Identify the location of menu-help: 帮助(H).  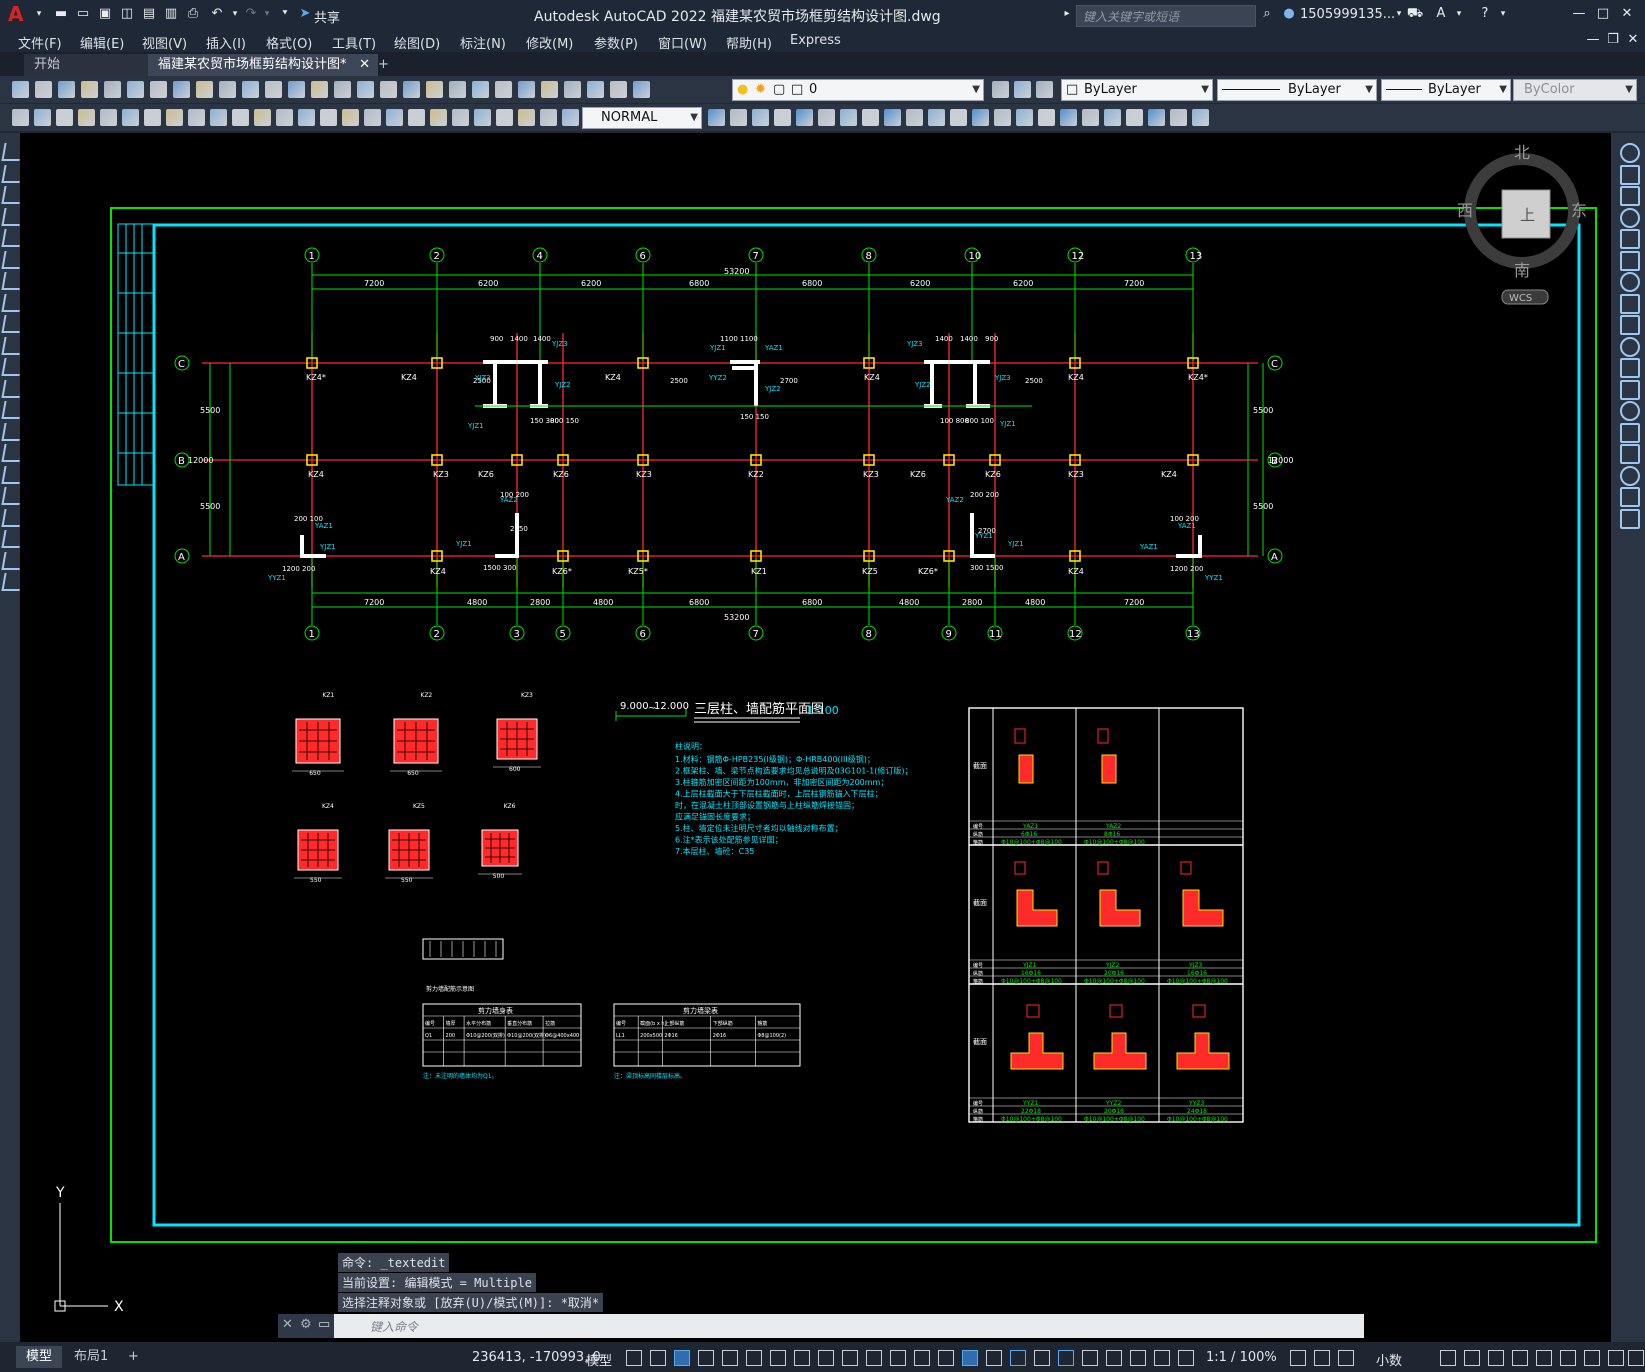
(749, 42).